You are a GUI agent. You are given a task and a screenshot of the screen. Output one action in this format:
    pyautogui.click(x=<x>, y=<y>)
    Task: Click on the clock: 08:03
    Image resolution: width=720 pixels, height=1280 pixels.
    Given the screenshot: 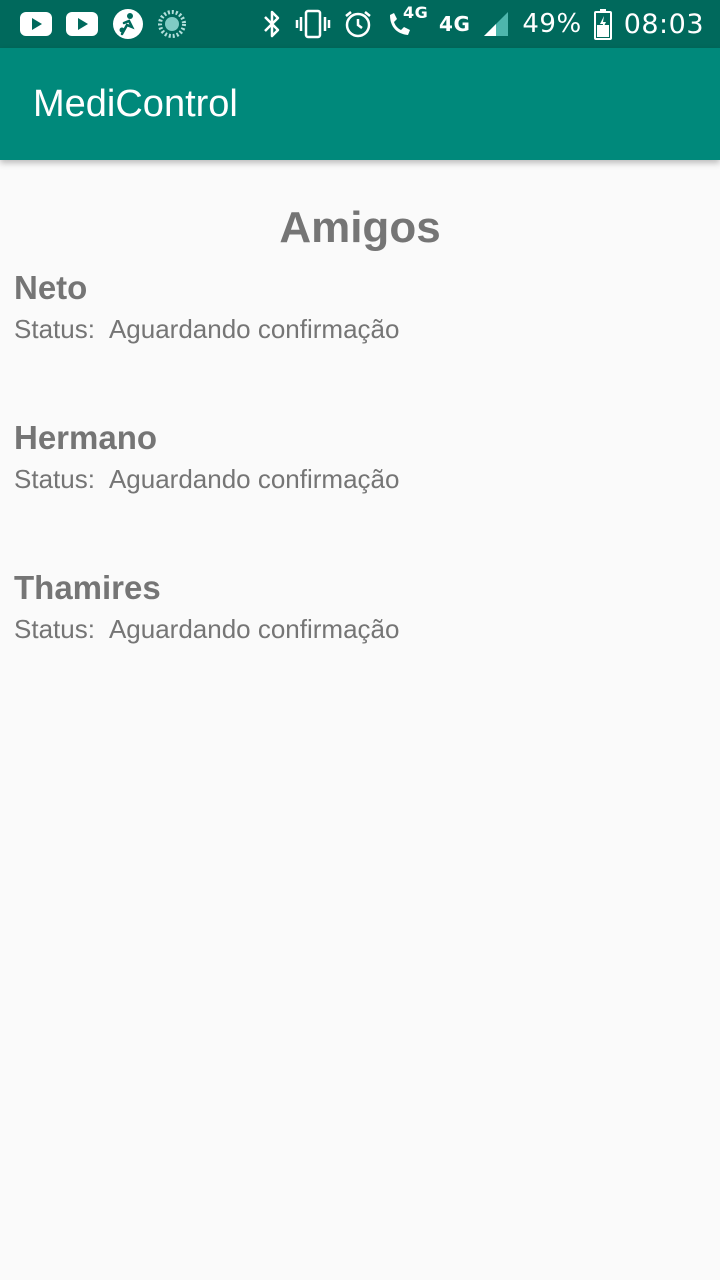 What is the action you would take?
    pyautogui.click(x=663, y=24)
    